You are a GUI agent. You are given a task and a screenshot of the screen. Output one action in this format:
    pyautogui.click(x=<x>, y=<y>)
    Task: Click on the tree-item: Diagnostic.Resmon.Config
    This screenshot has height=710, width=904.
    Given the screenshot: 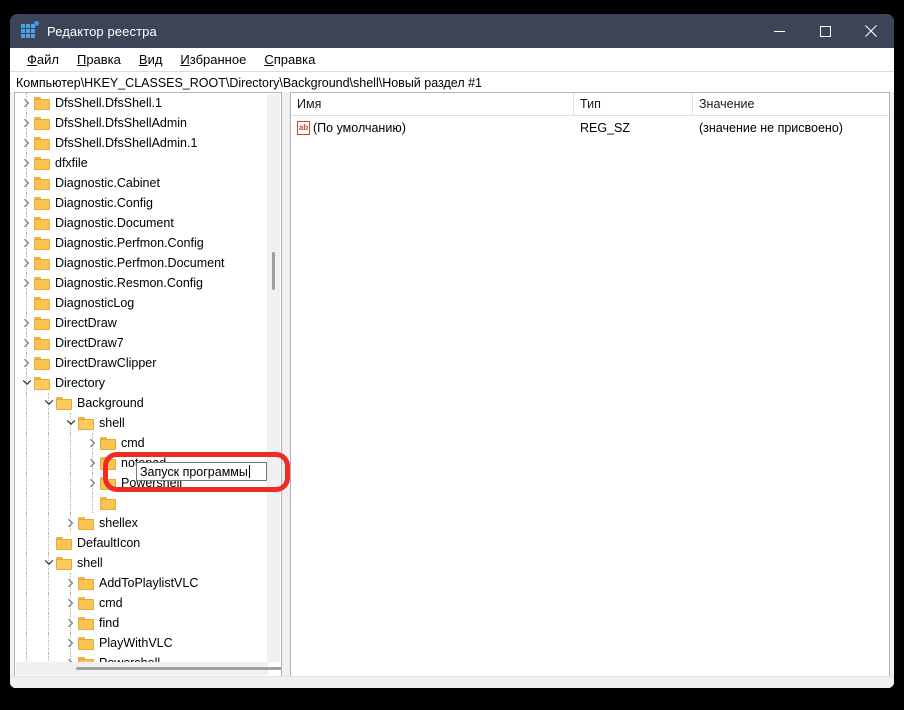 What is the action you would take?
    pyautogui.click(x=141, y=283)
    